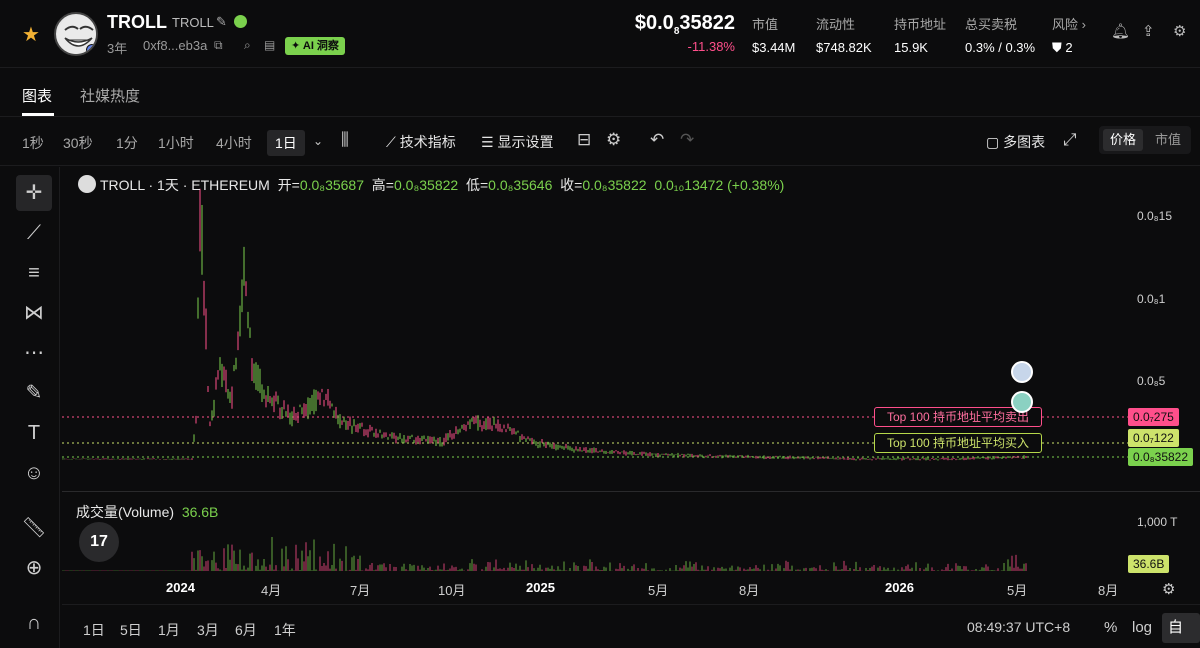 The height and width of the screenshot is (648, 1200). I want to click on fullscreen-icon: ⤢, so click(1070, 140).